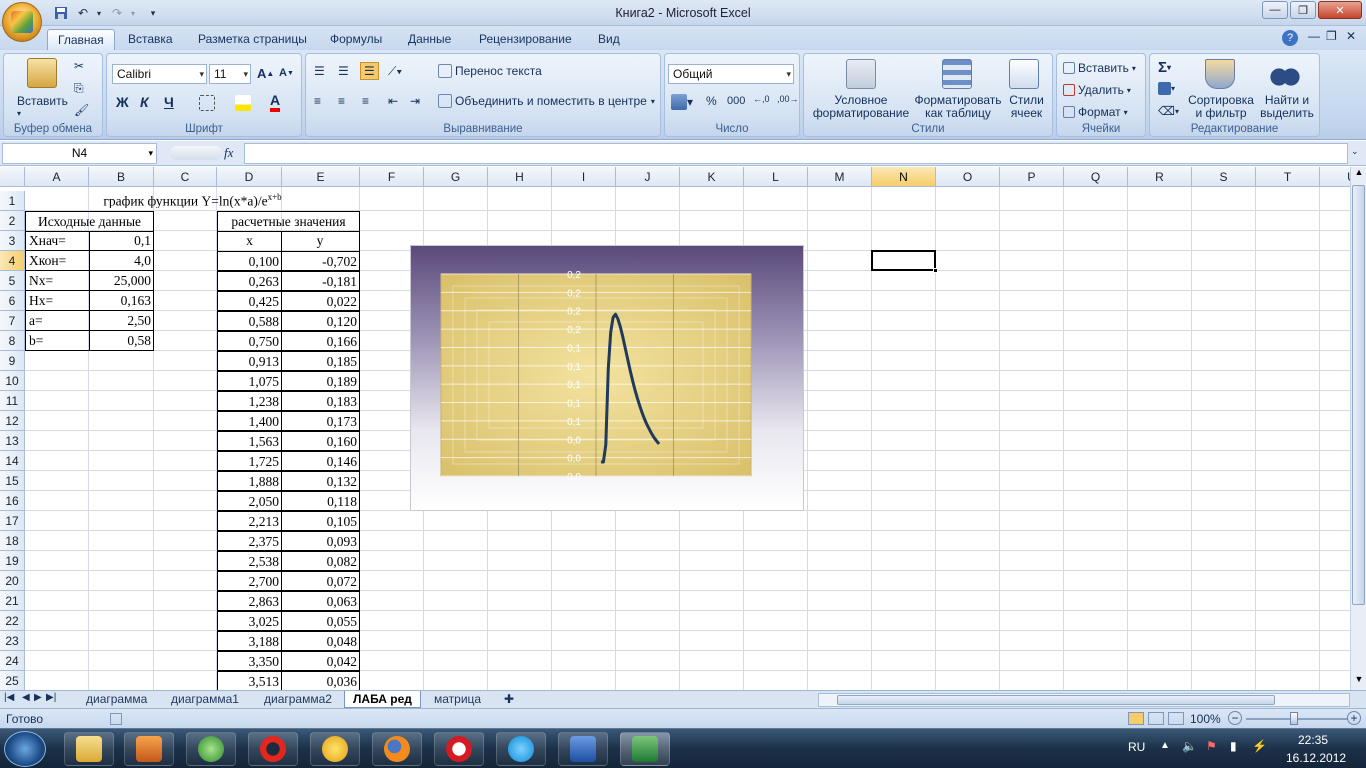 This screenshot has height=768, width=1366. Describe the element at coordinates (456, 177) in the screenshot. I see `column-header: G` at that location.